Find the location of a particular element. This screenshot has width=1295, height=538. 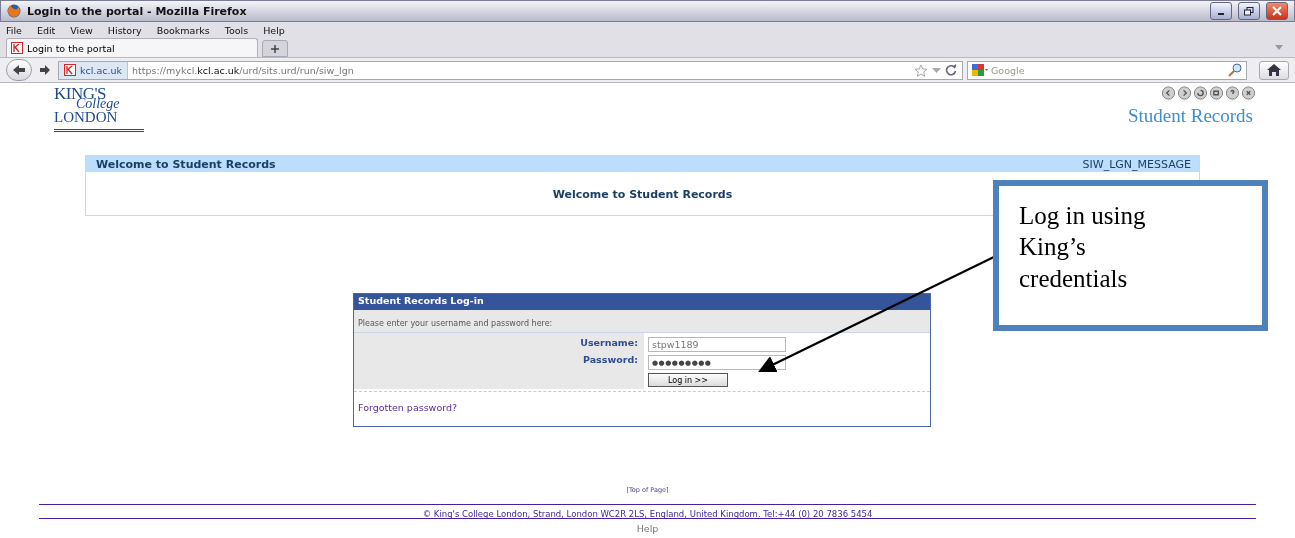

refresh-icon is located at coordinates (1200, 93).